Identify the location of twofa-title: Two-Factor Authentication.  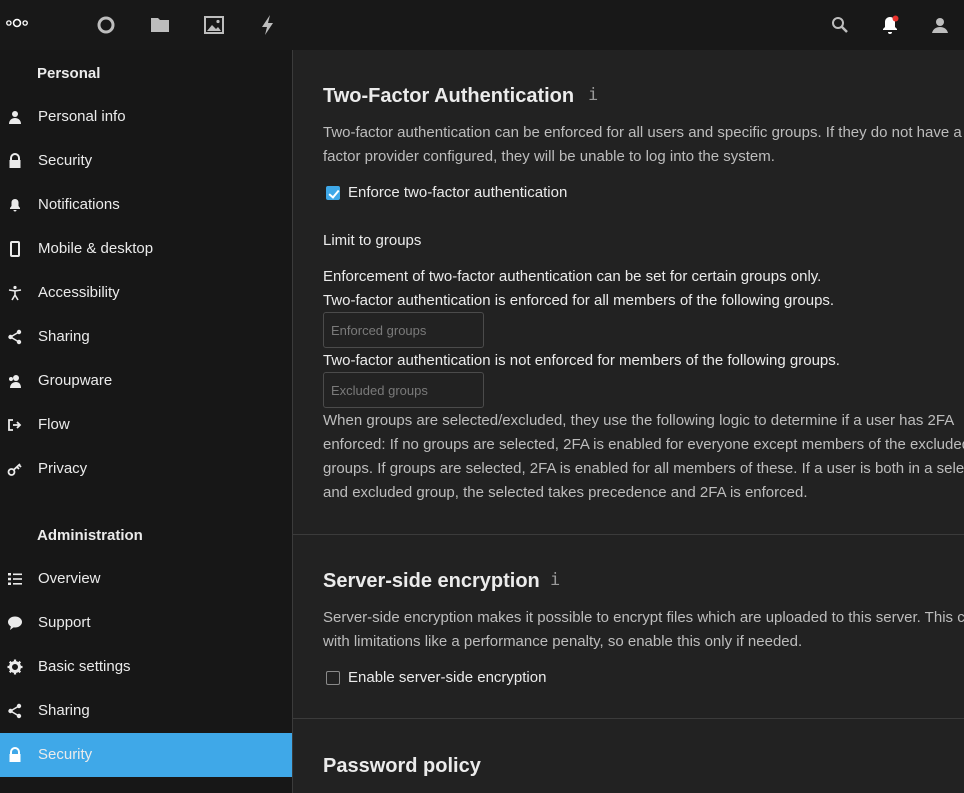
(449, 96).